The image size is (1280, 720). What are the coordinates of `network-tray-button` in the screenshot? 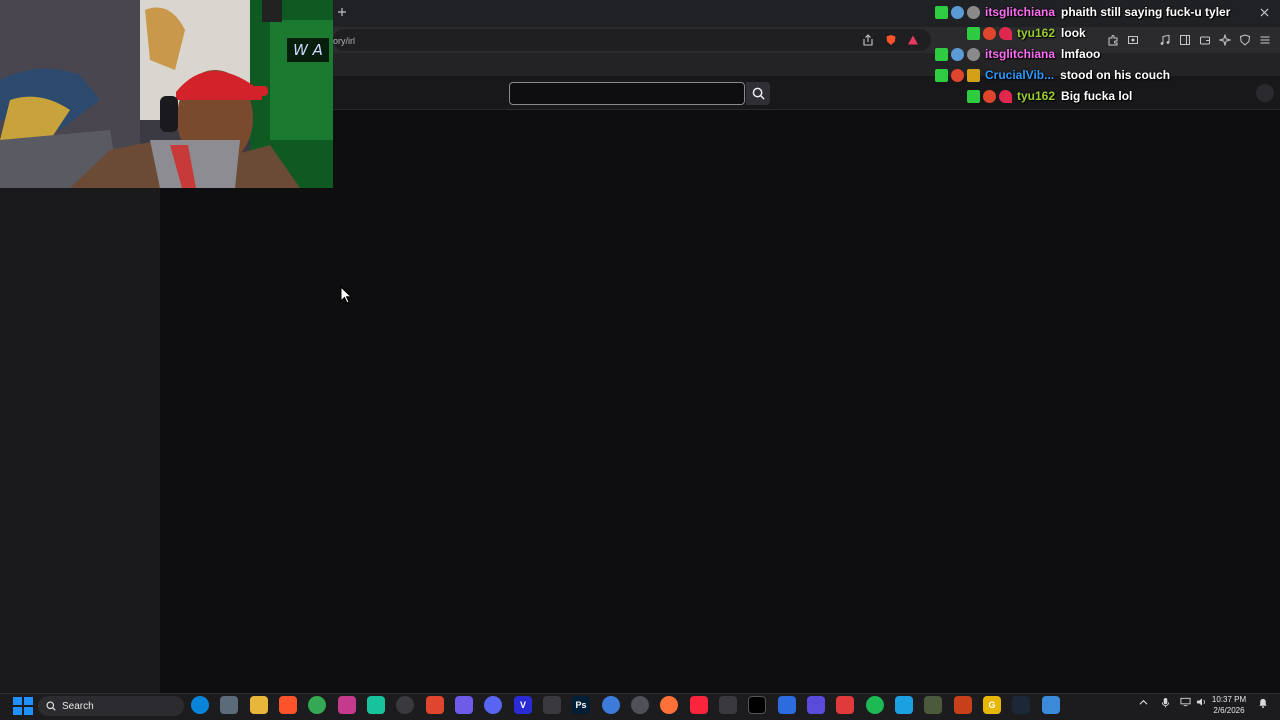 It's located at (1185, 705).